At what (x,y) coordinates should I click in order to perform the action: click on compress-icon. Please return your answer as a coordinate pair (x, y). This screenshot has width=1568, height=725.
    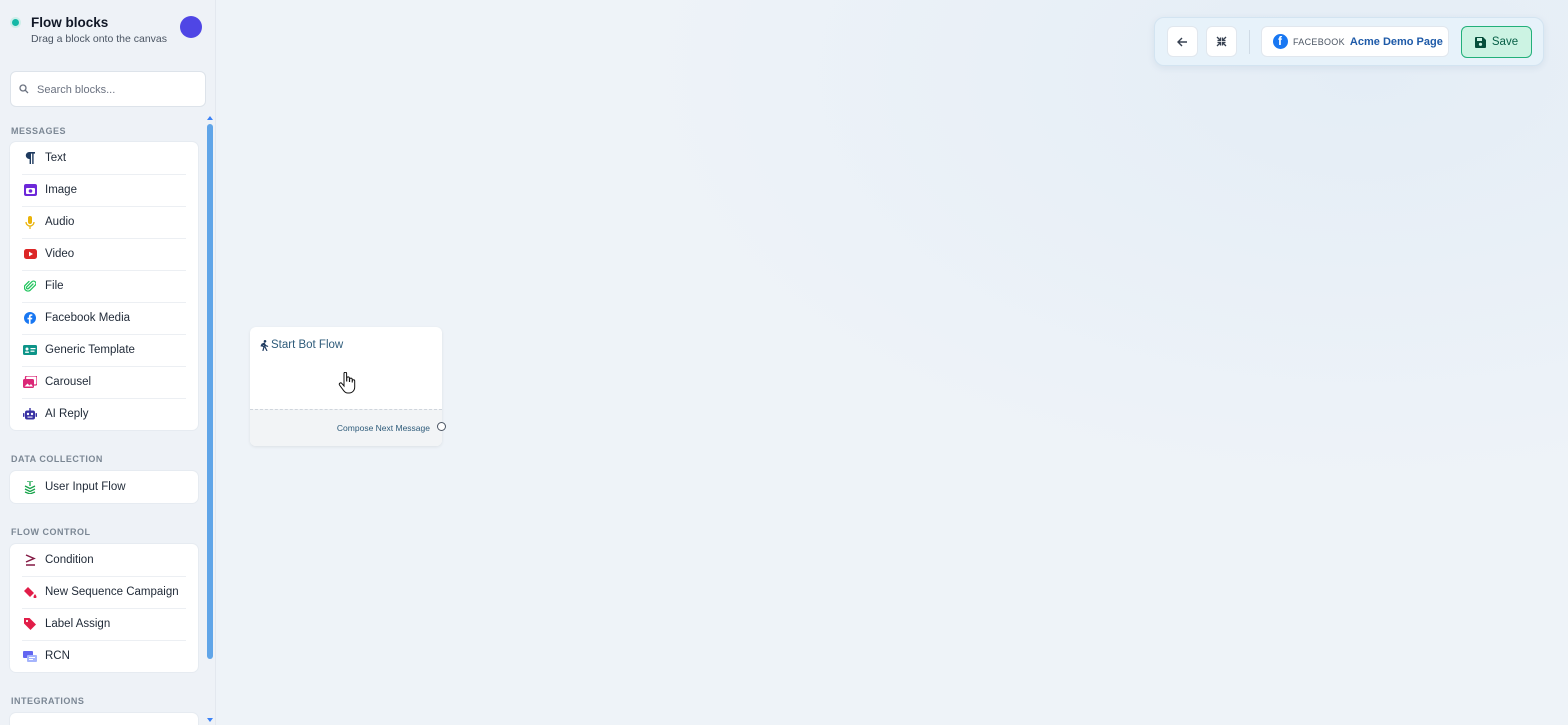
    Looking at the image, I should click on (1221, 41).